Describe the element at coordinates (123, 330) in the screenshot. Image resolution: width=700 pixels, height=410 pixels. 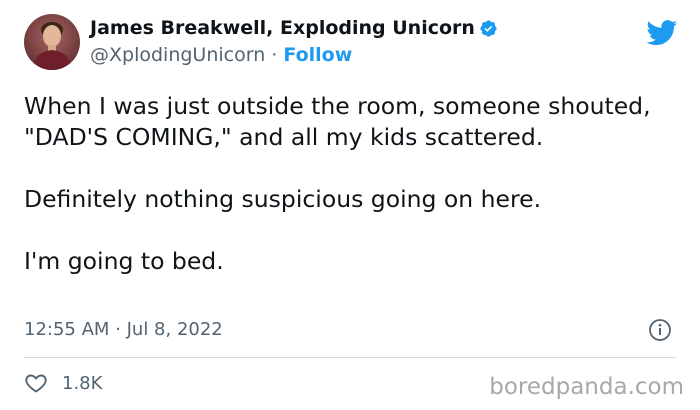
I see `tweet-timestamp: 12:55 AM · Jul 8, 2022` at that location.